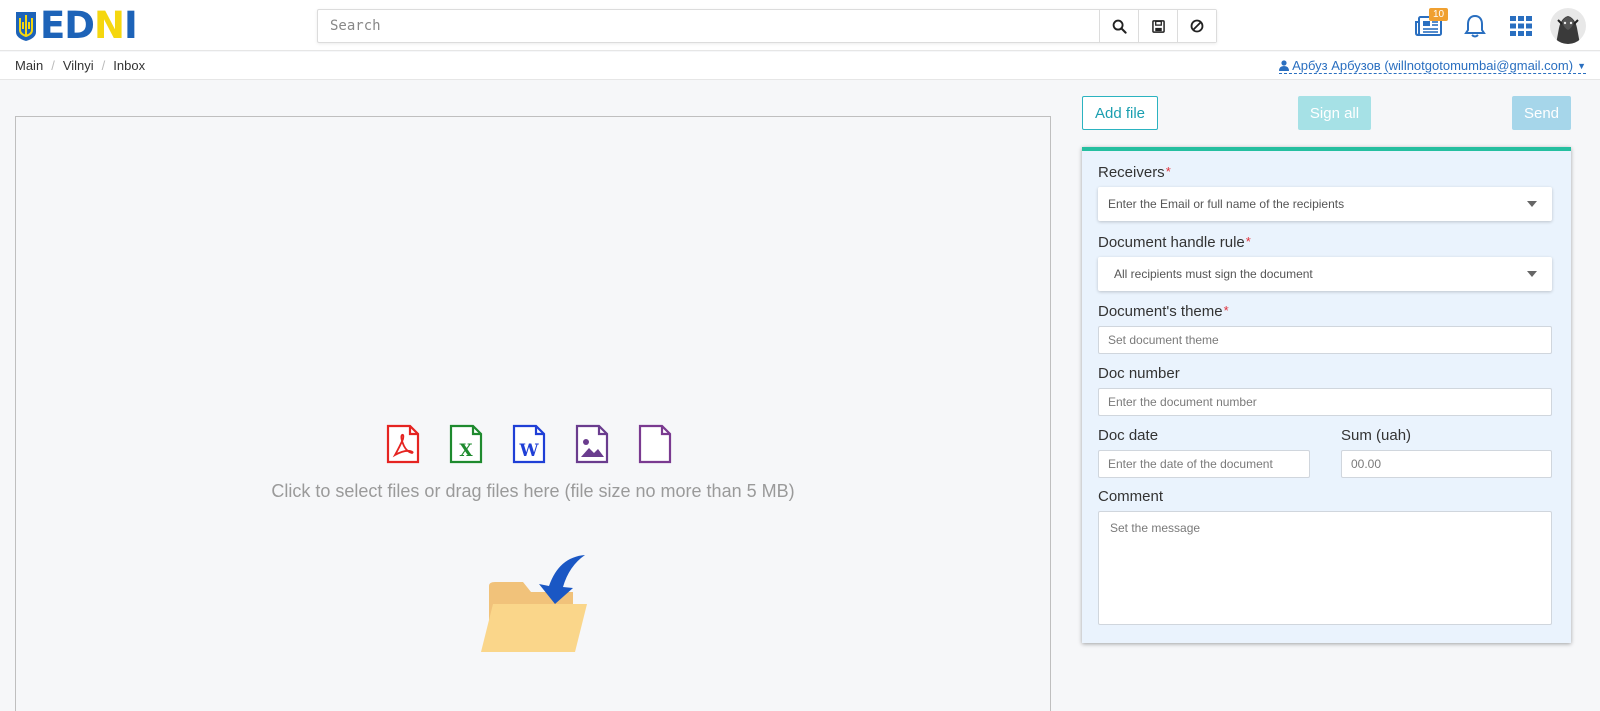  I want to click on comment-textarea, so click(1325, 568).